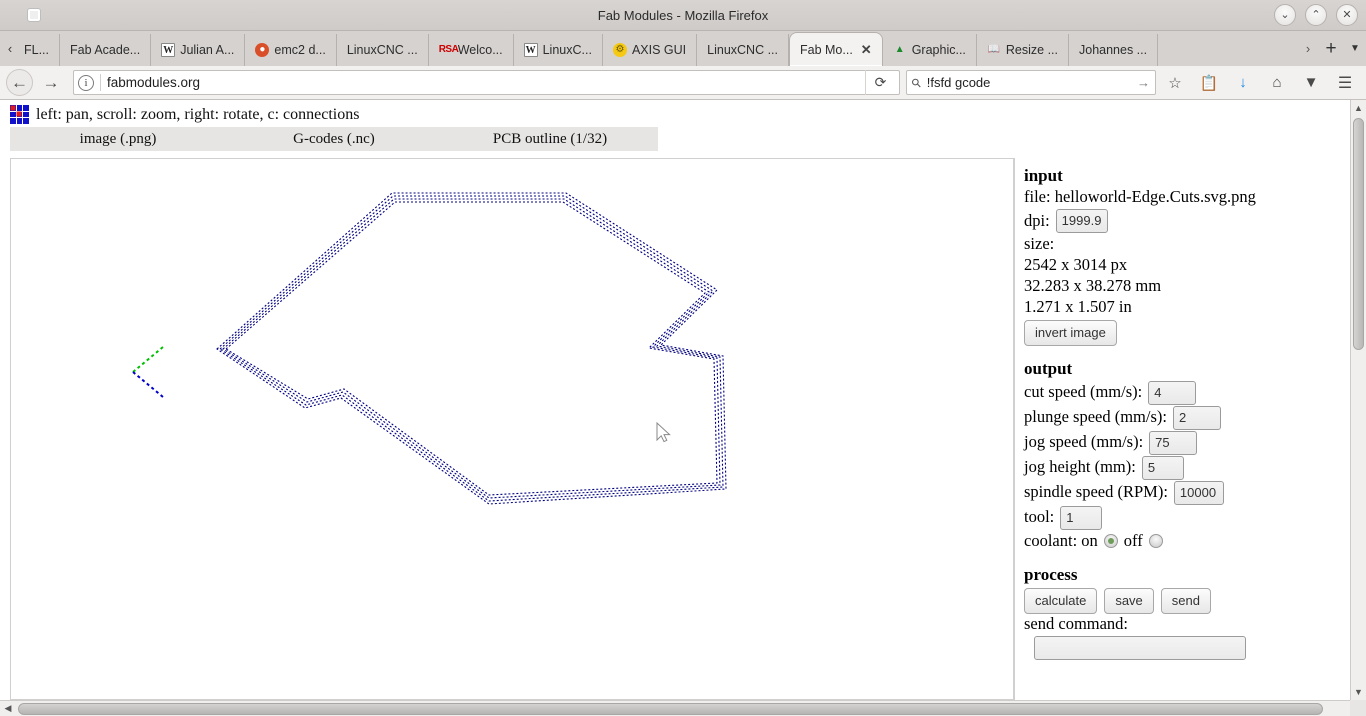 The image size is (1366, 716). I want to click on jog-speed-row: jog speed (mm/s): 75, so click(1179, 442).